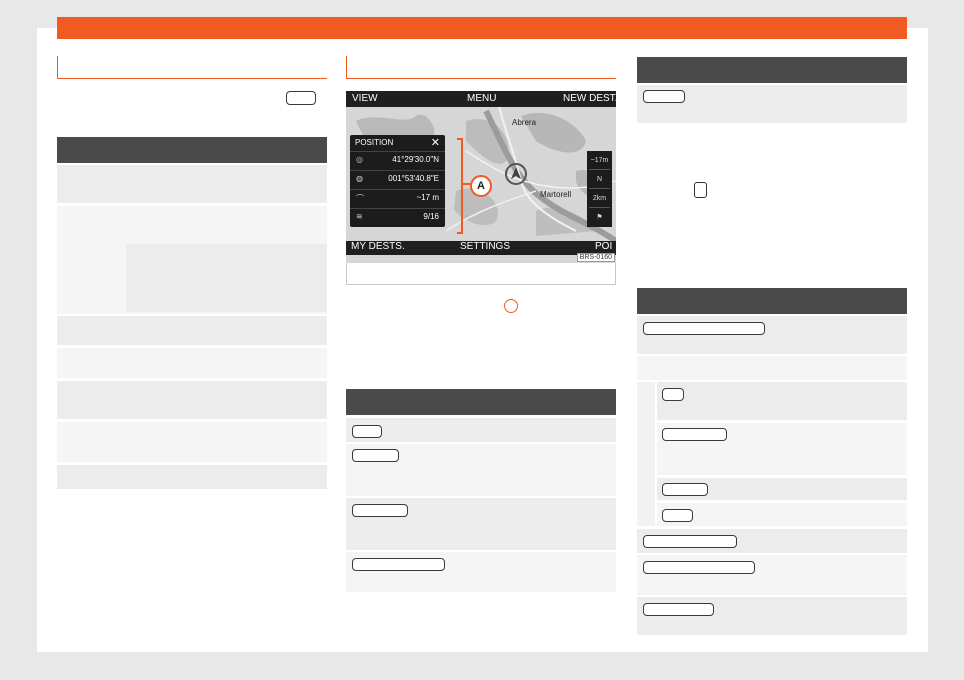  I want to click on latitude-icon: ◎, so click(359, 159).